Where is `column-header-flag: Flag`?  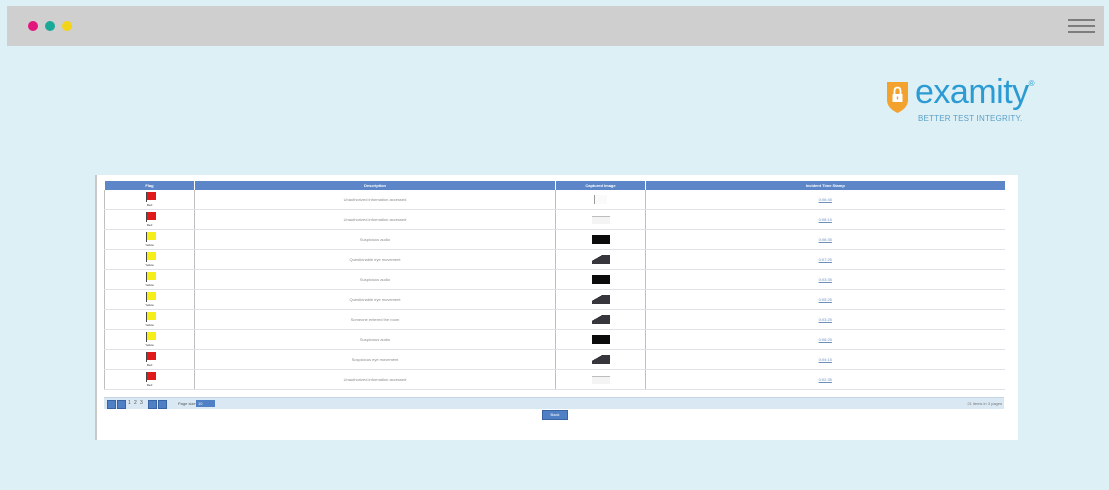
column-header-flag: Flag is located at coordinates (149, 185).